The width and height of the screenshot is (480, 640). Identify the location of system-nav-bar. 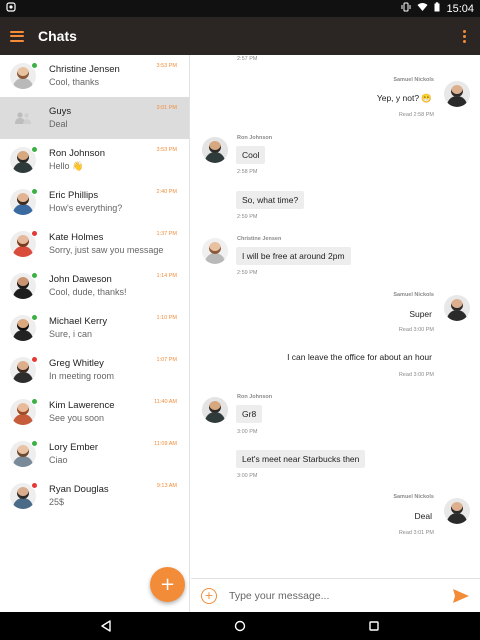
(240, 626).